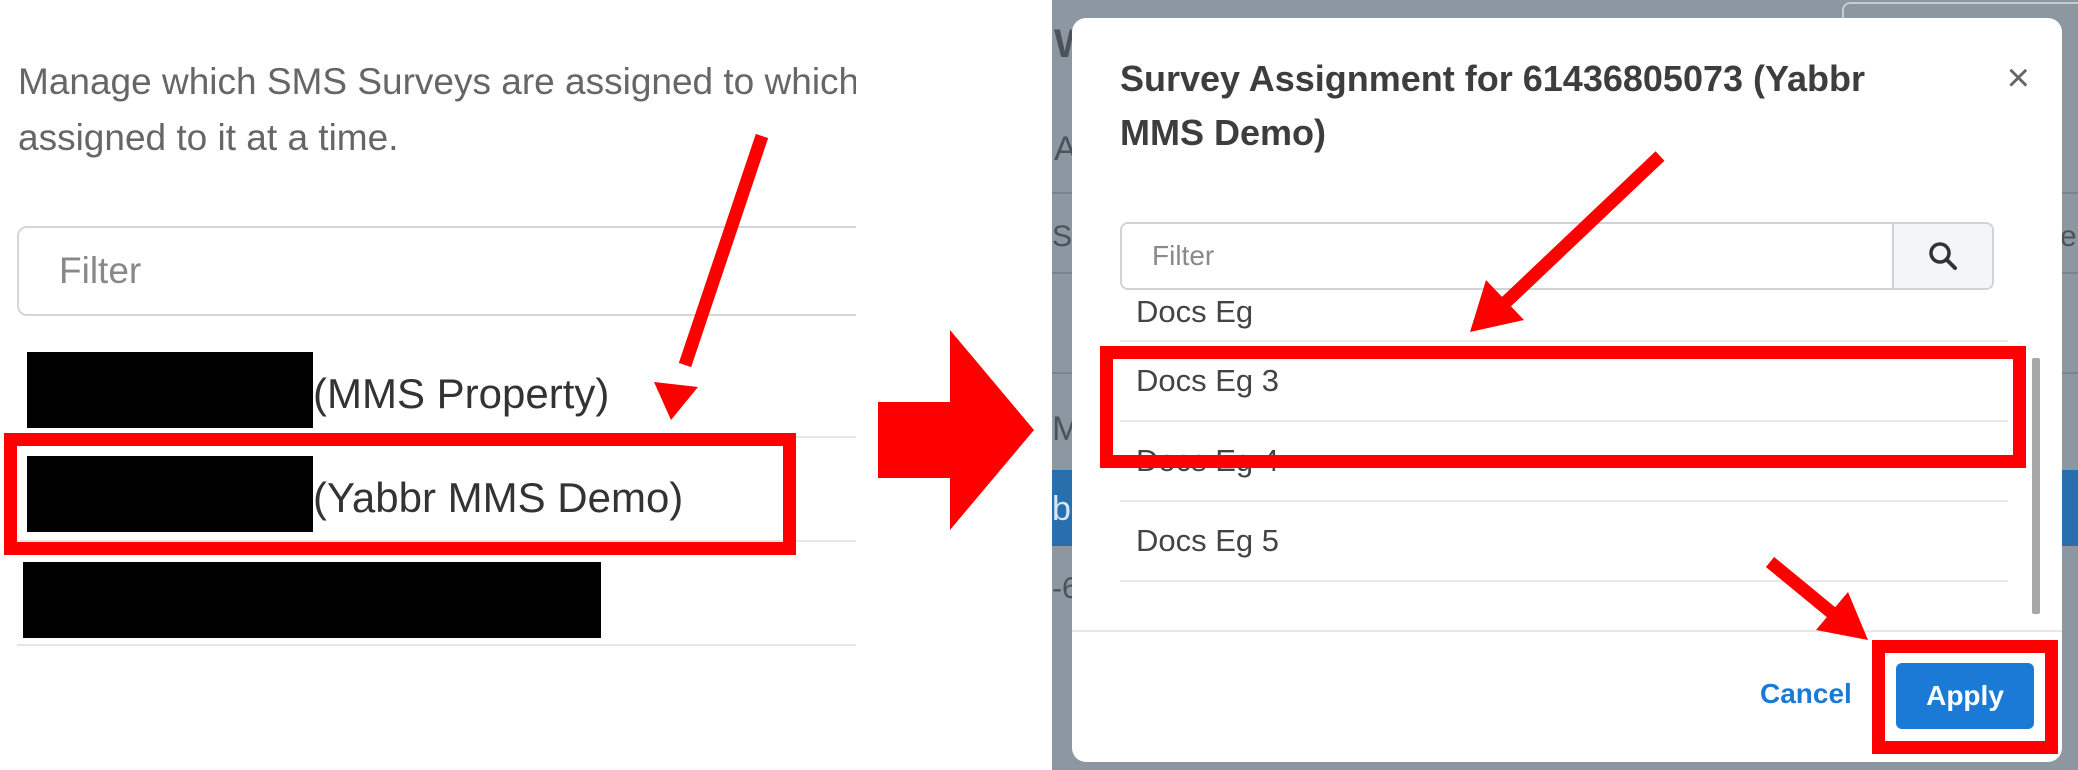 The height and width of the screenshot is (770, 2078). I want to click on search-button, so click(1942, 256).